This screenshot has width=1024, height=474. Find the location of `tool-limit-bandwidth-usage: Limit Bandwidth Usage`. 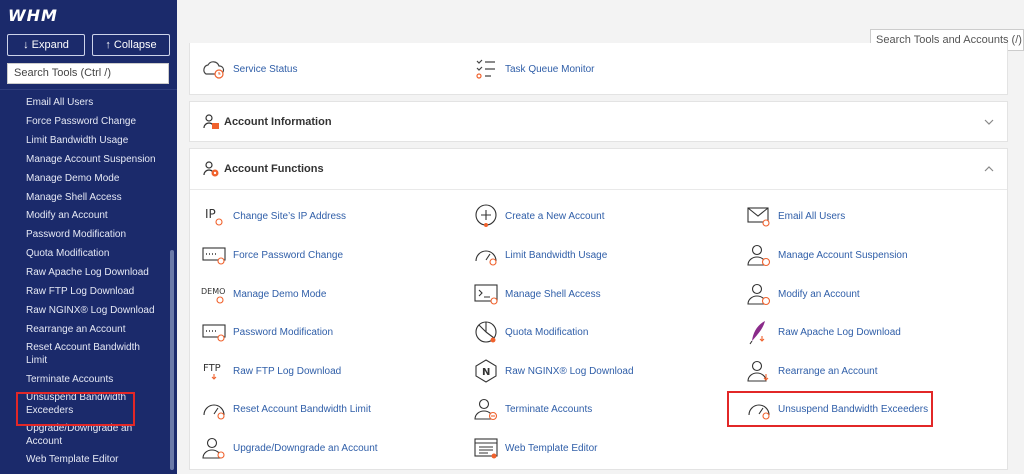

tool-limit-bandwidth-usage: Limit Bandwidth Usage is located at coordinates (539, 255).